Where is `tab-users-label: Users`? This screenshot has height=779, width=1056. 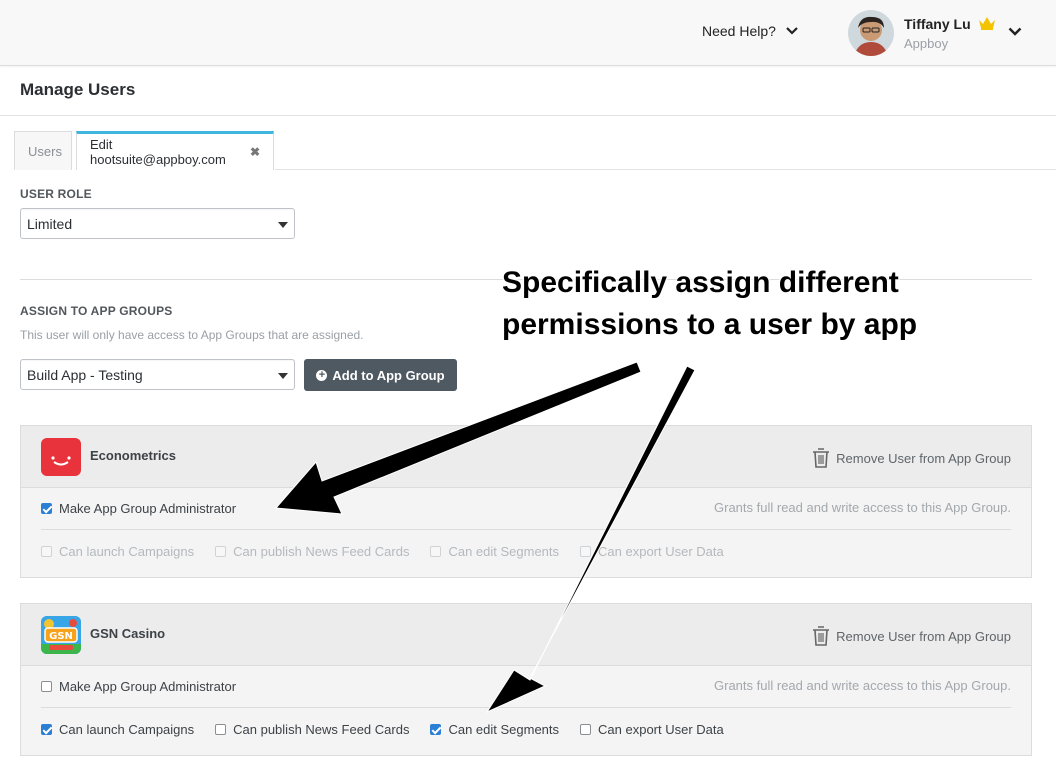 tab-users-label: Users is located at coordinates (45, 151).